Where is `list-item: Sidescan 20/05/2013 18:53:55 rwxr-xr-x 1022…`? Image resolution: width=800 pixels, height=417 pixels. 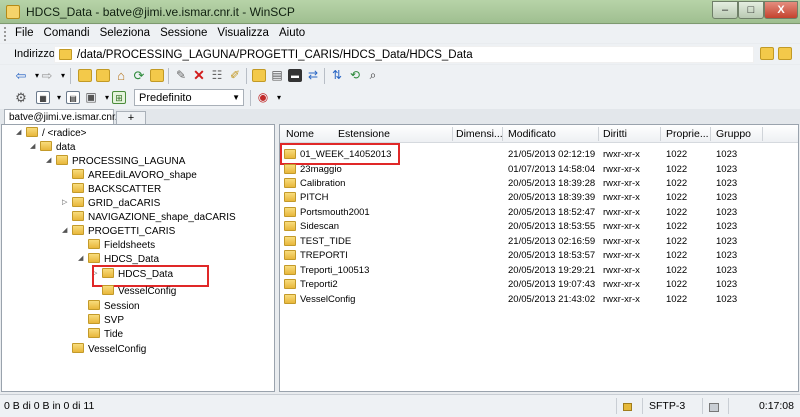
list-item: Sidescan 20/05/2013 18:53:55 rwxr-xr-x 1022… is located at coordinates (539, 226).